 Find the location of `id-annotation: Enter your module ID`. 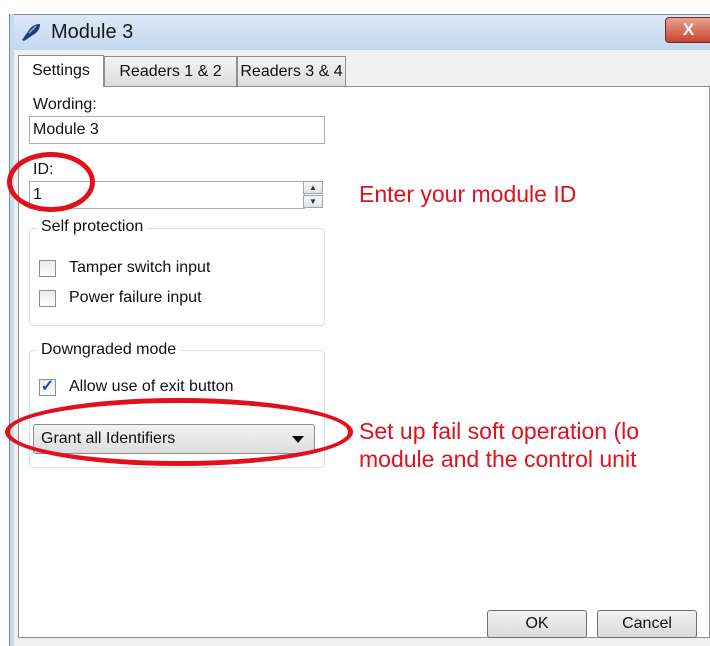

id-annotation: Enter your module ID is located at coordinates (468, 194).